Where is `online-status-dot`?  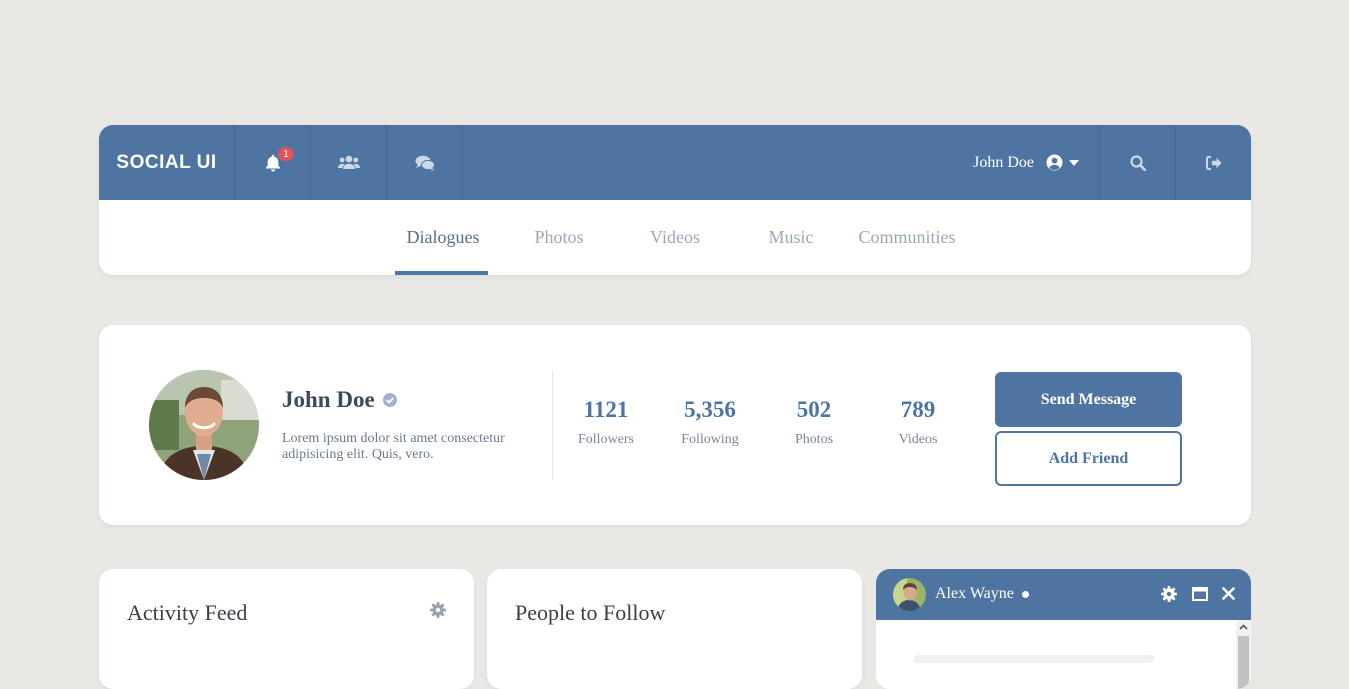 online-status-dot is located at coordinates (1025, 594).